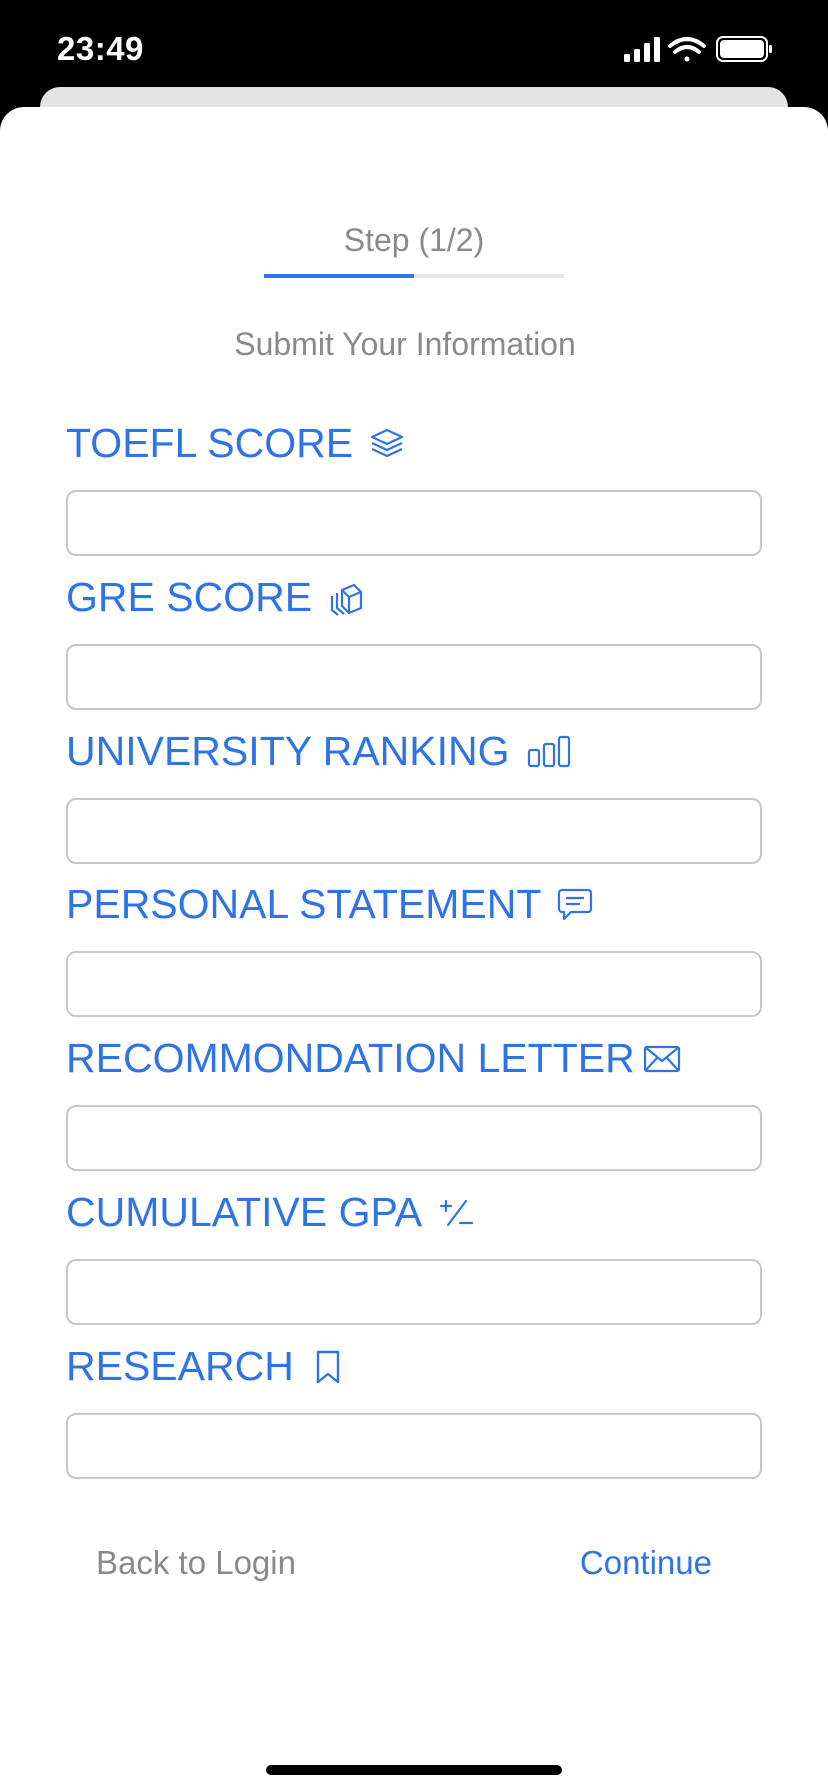 This screenshot has width=828, height=1792. I want to click on back-to-login-button: Back to Login, so click(196, 1563).